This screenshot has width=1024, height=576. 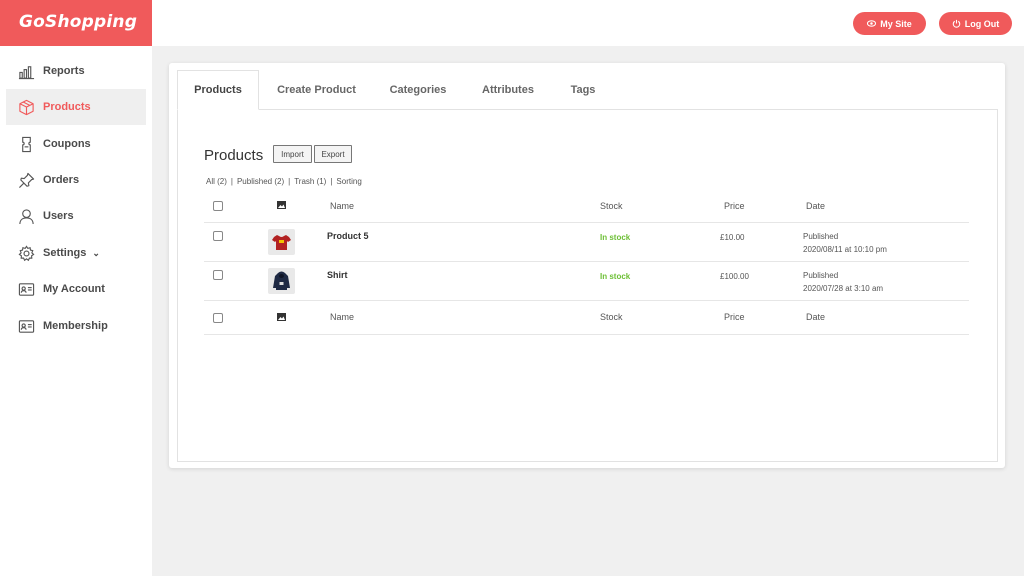 I want to click on tshirt-icon, so click(x=281, y=242).